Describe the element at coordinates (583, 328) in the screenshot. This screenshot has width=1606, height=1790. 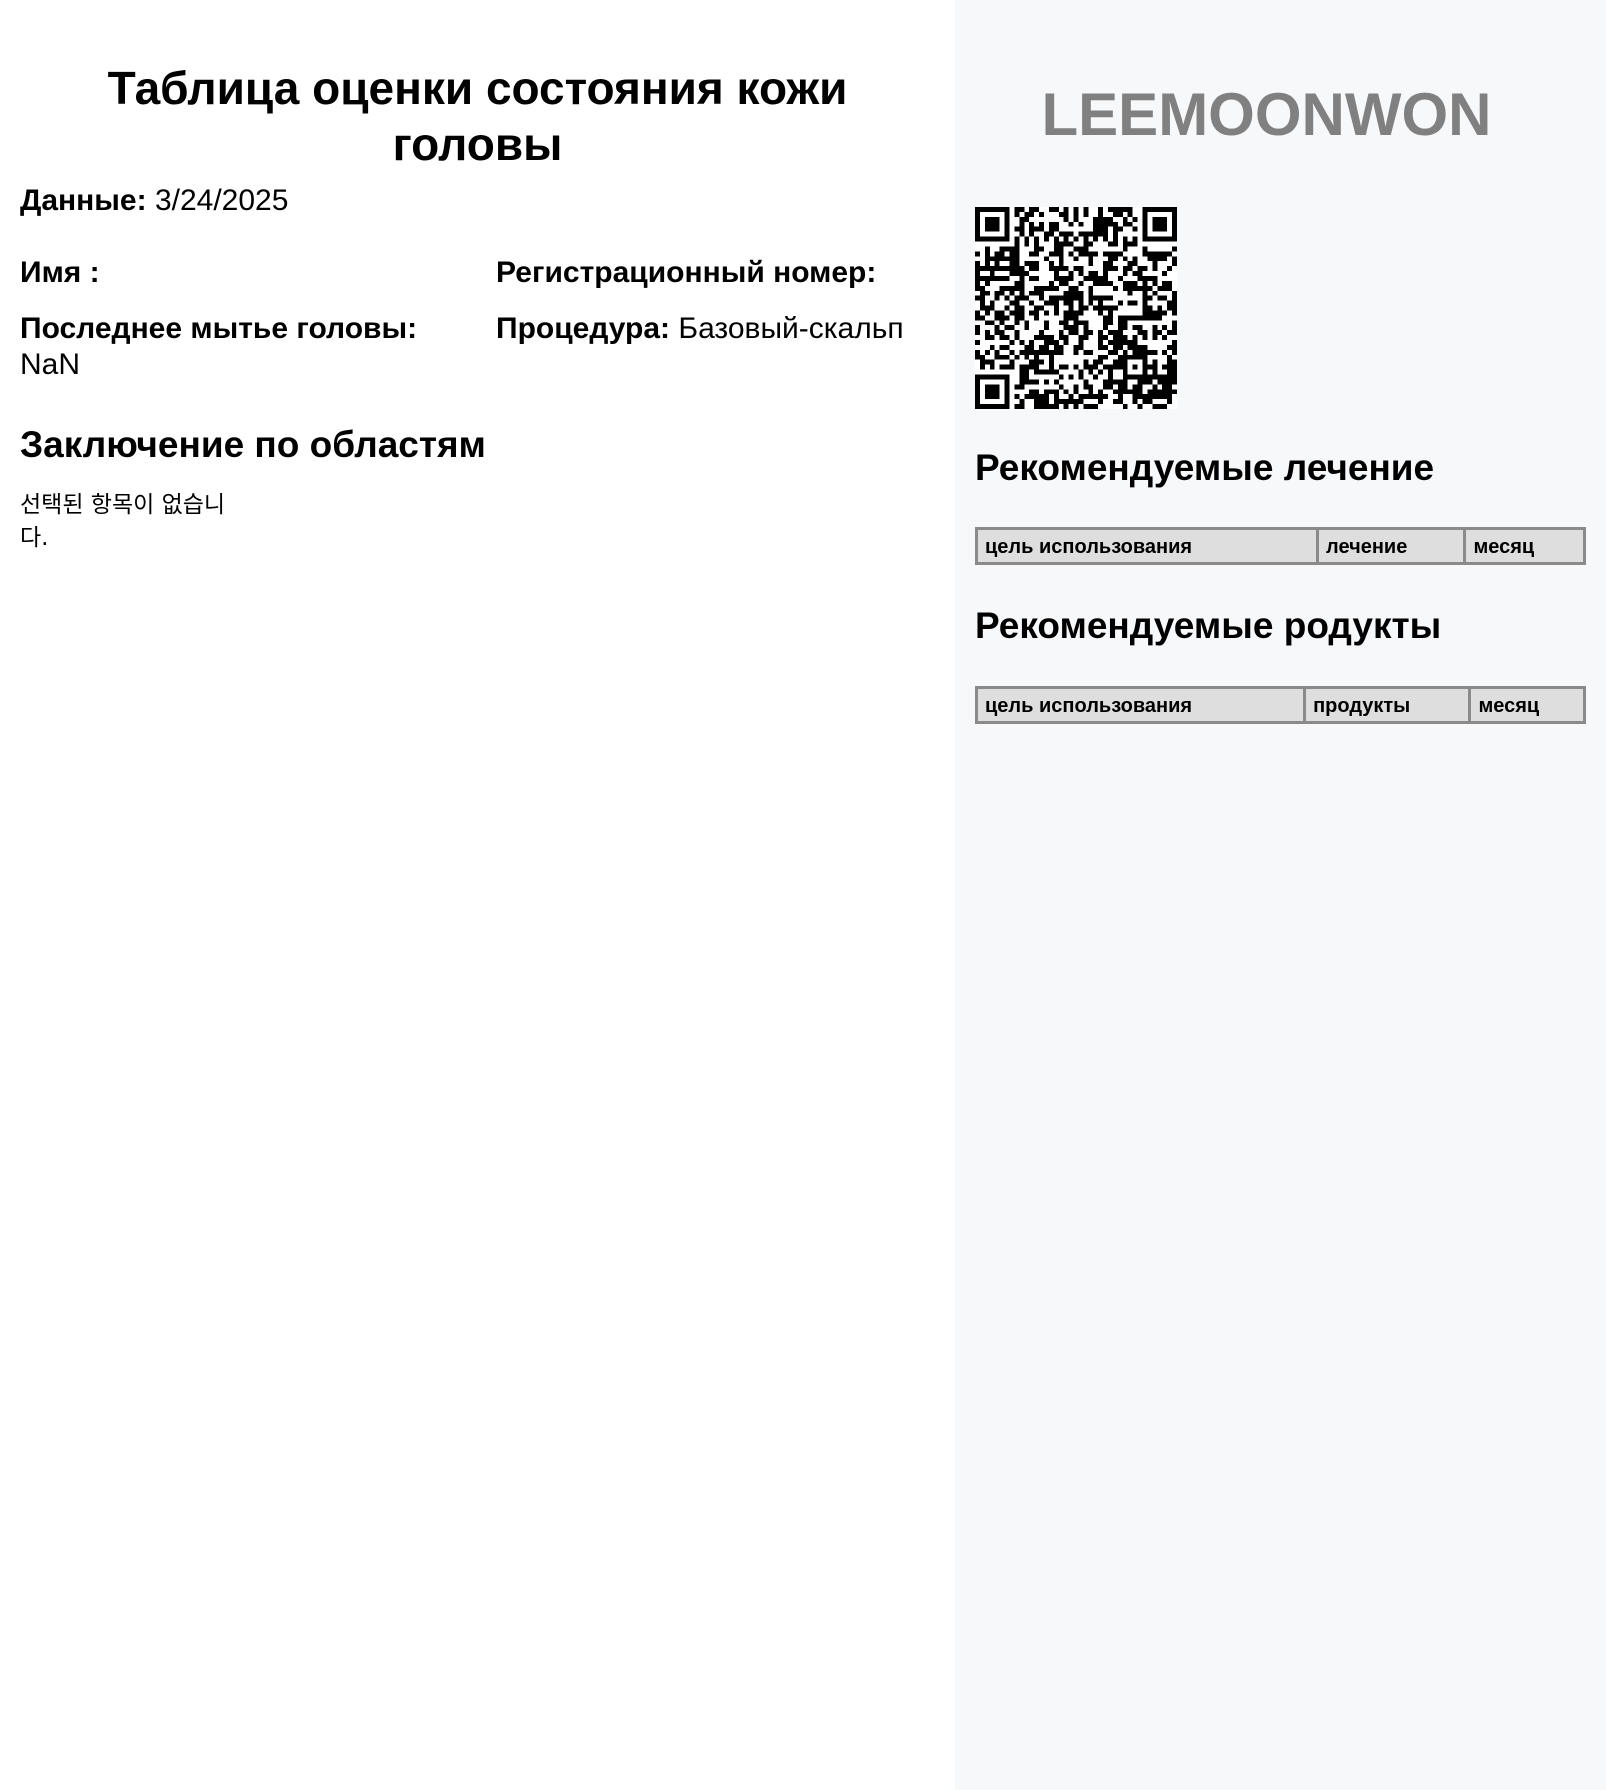
I see `procedure-label: Процедура:` at that location.